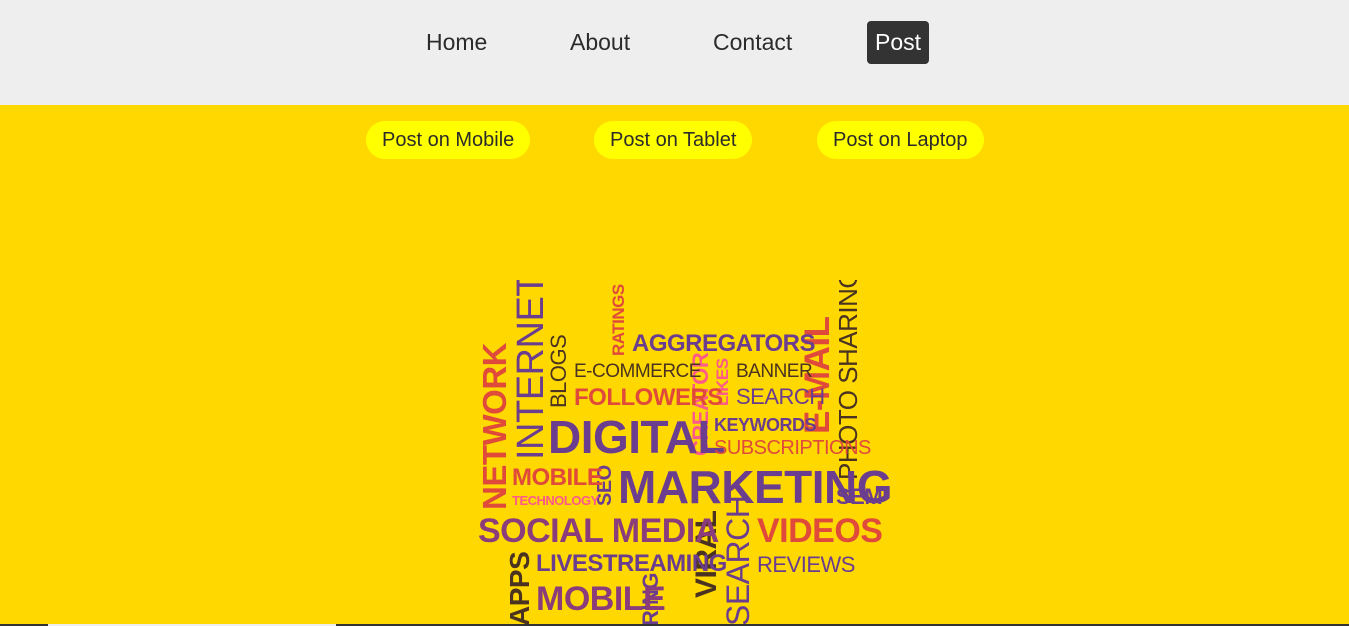  Describe the element at coordinates (601, 599) in the screenshot. I see `word-mobile-large: MOBILE` at that location.